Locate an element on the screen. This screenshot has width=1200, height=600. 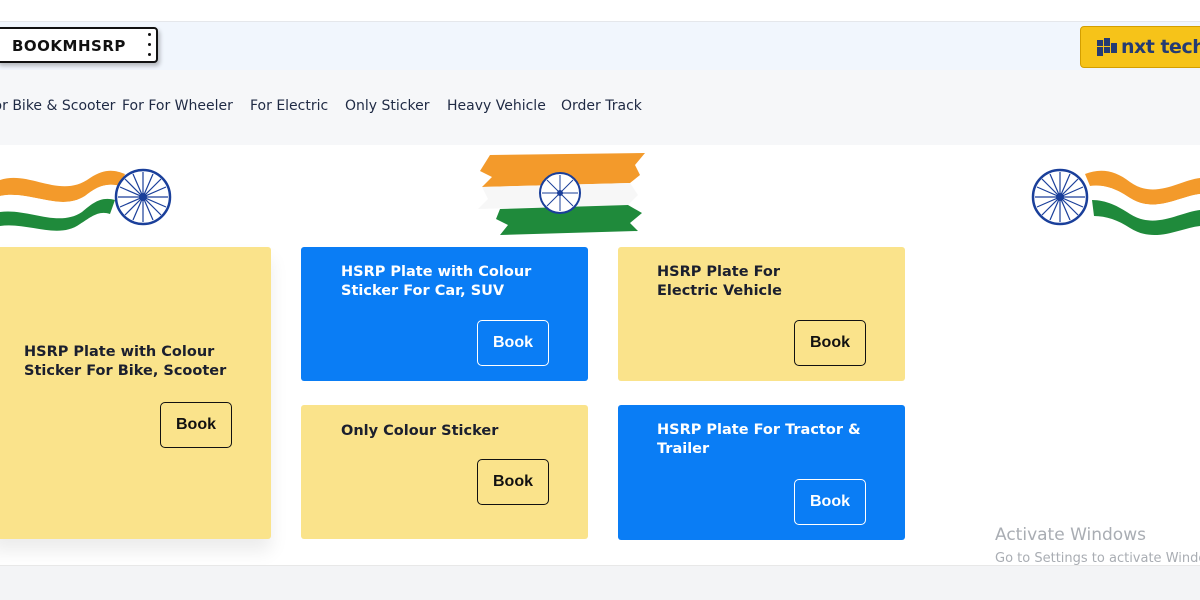
card-title: HSRP Plate For Electric Vehicle is located at coordinates (719, 282).